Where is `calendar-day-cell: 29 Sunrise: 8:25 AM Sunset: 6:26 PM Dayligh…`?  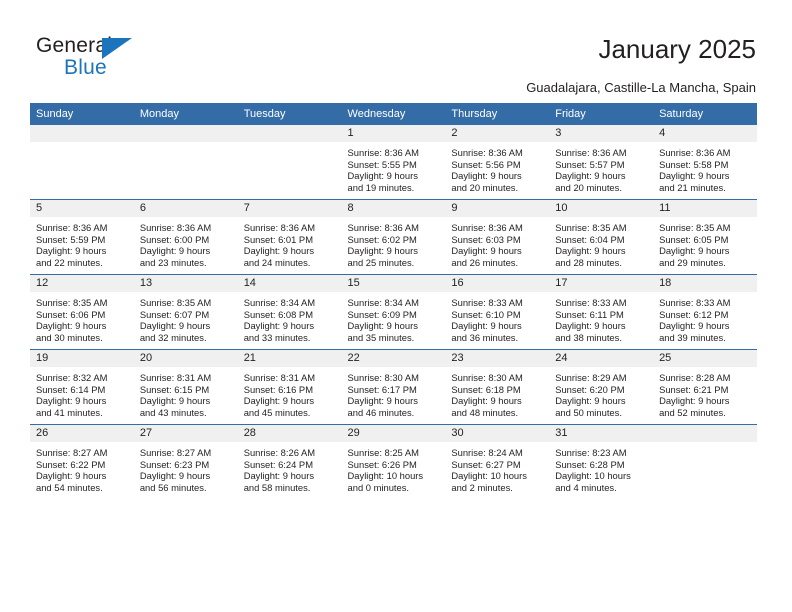 calendar-day-cell: 29 Sunrise: 8:25 AM Sunset: 6:26 PM Dayligh… is located at coordinates (393, 461).